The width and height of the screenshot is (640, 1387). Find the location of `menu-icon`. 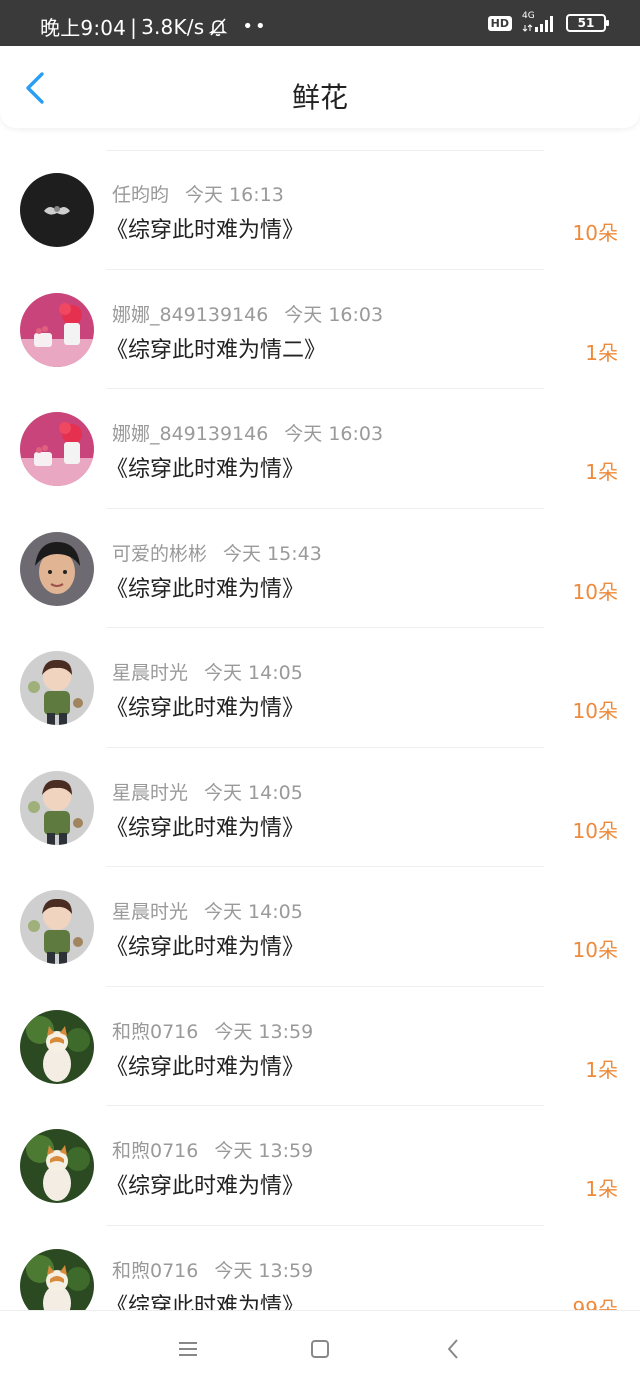

menu-icon is located at coordinates (188, 1349).